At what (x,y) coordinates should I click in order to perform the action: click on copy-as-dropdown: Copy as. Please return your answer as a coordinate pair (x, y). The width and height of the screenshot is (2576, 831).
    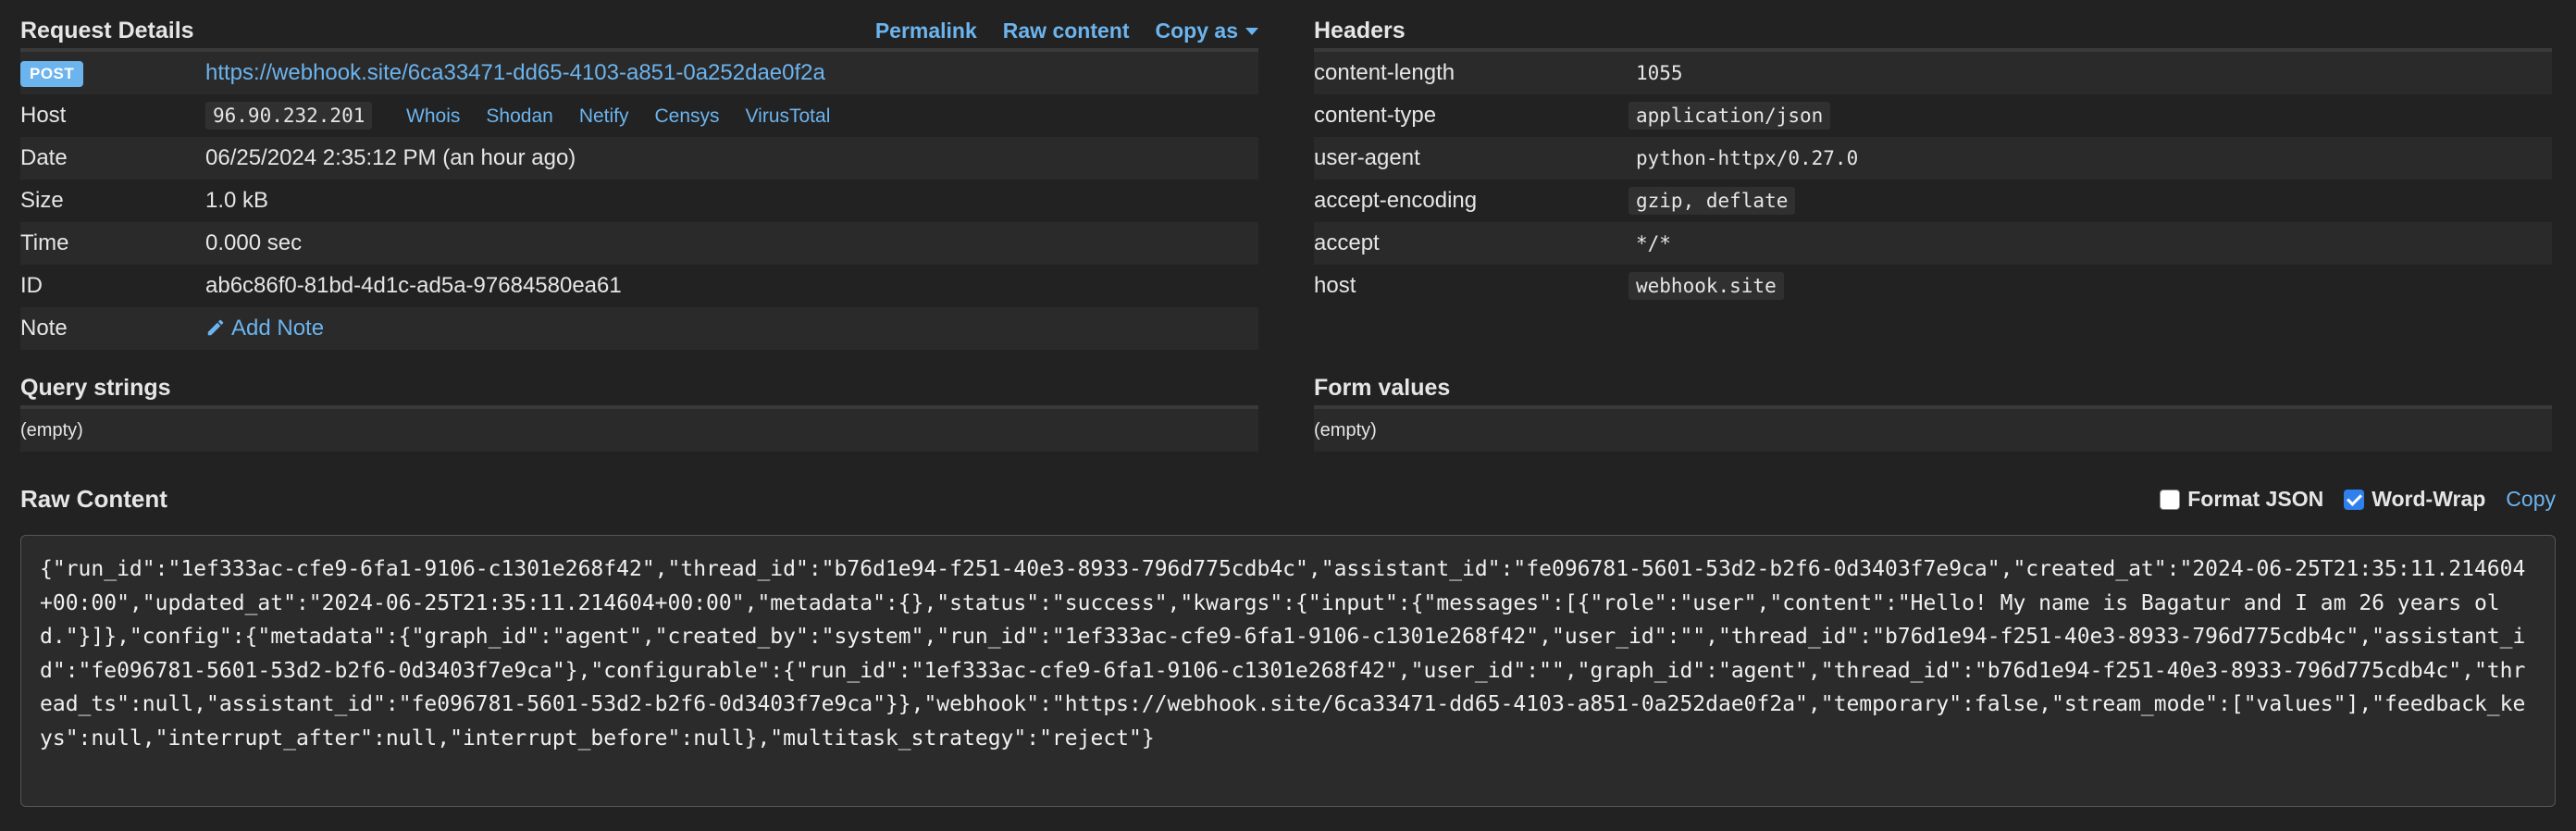
    Looking at the image, I should click on (1207, 31).